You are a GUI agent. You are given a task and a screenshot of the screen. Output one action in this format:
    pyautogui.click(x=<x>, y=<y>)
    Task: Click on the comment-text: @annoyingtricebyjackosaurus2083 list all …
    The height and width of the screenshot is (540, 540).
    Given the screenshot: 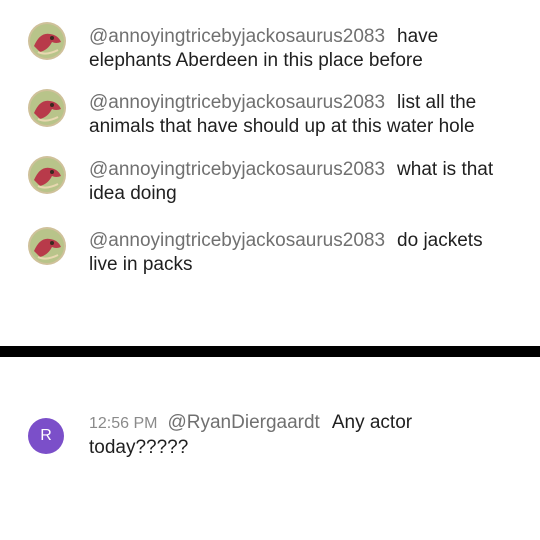 What is the action you would take?
    pyautogui.click(x=299, y=115)
    